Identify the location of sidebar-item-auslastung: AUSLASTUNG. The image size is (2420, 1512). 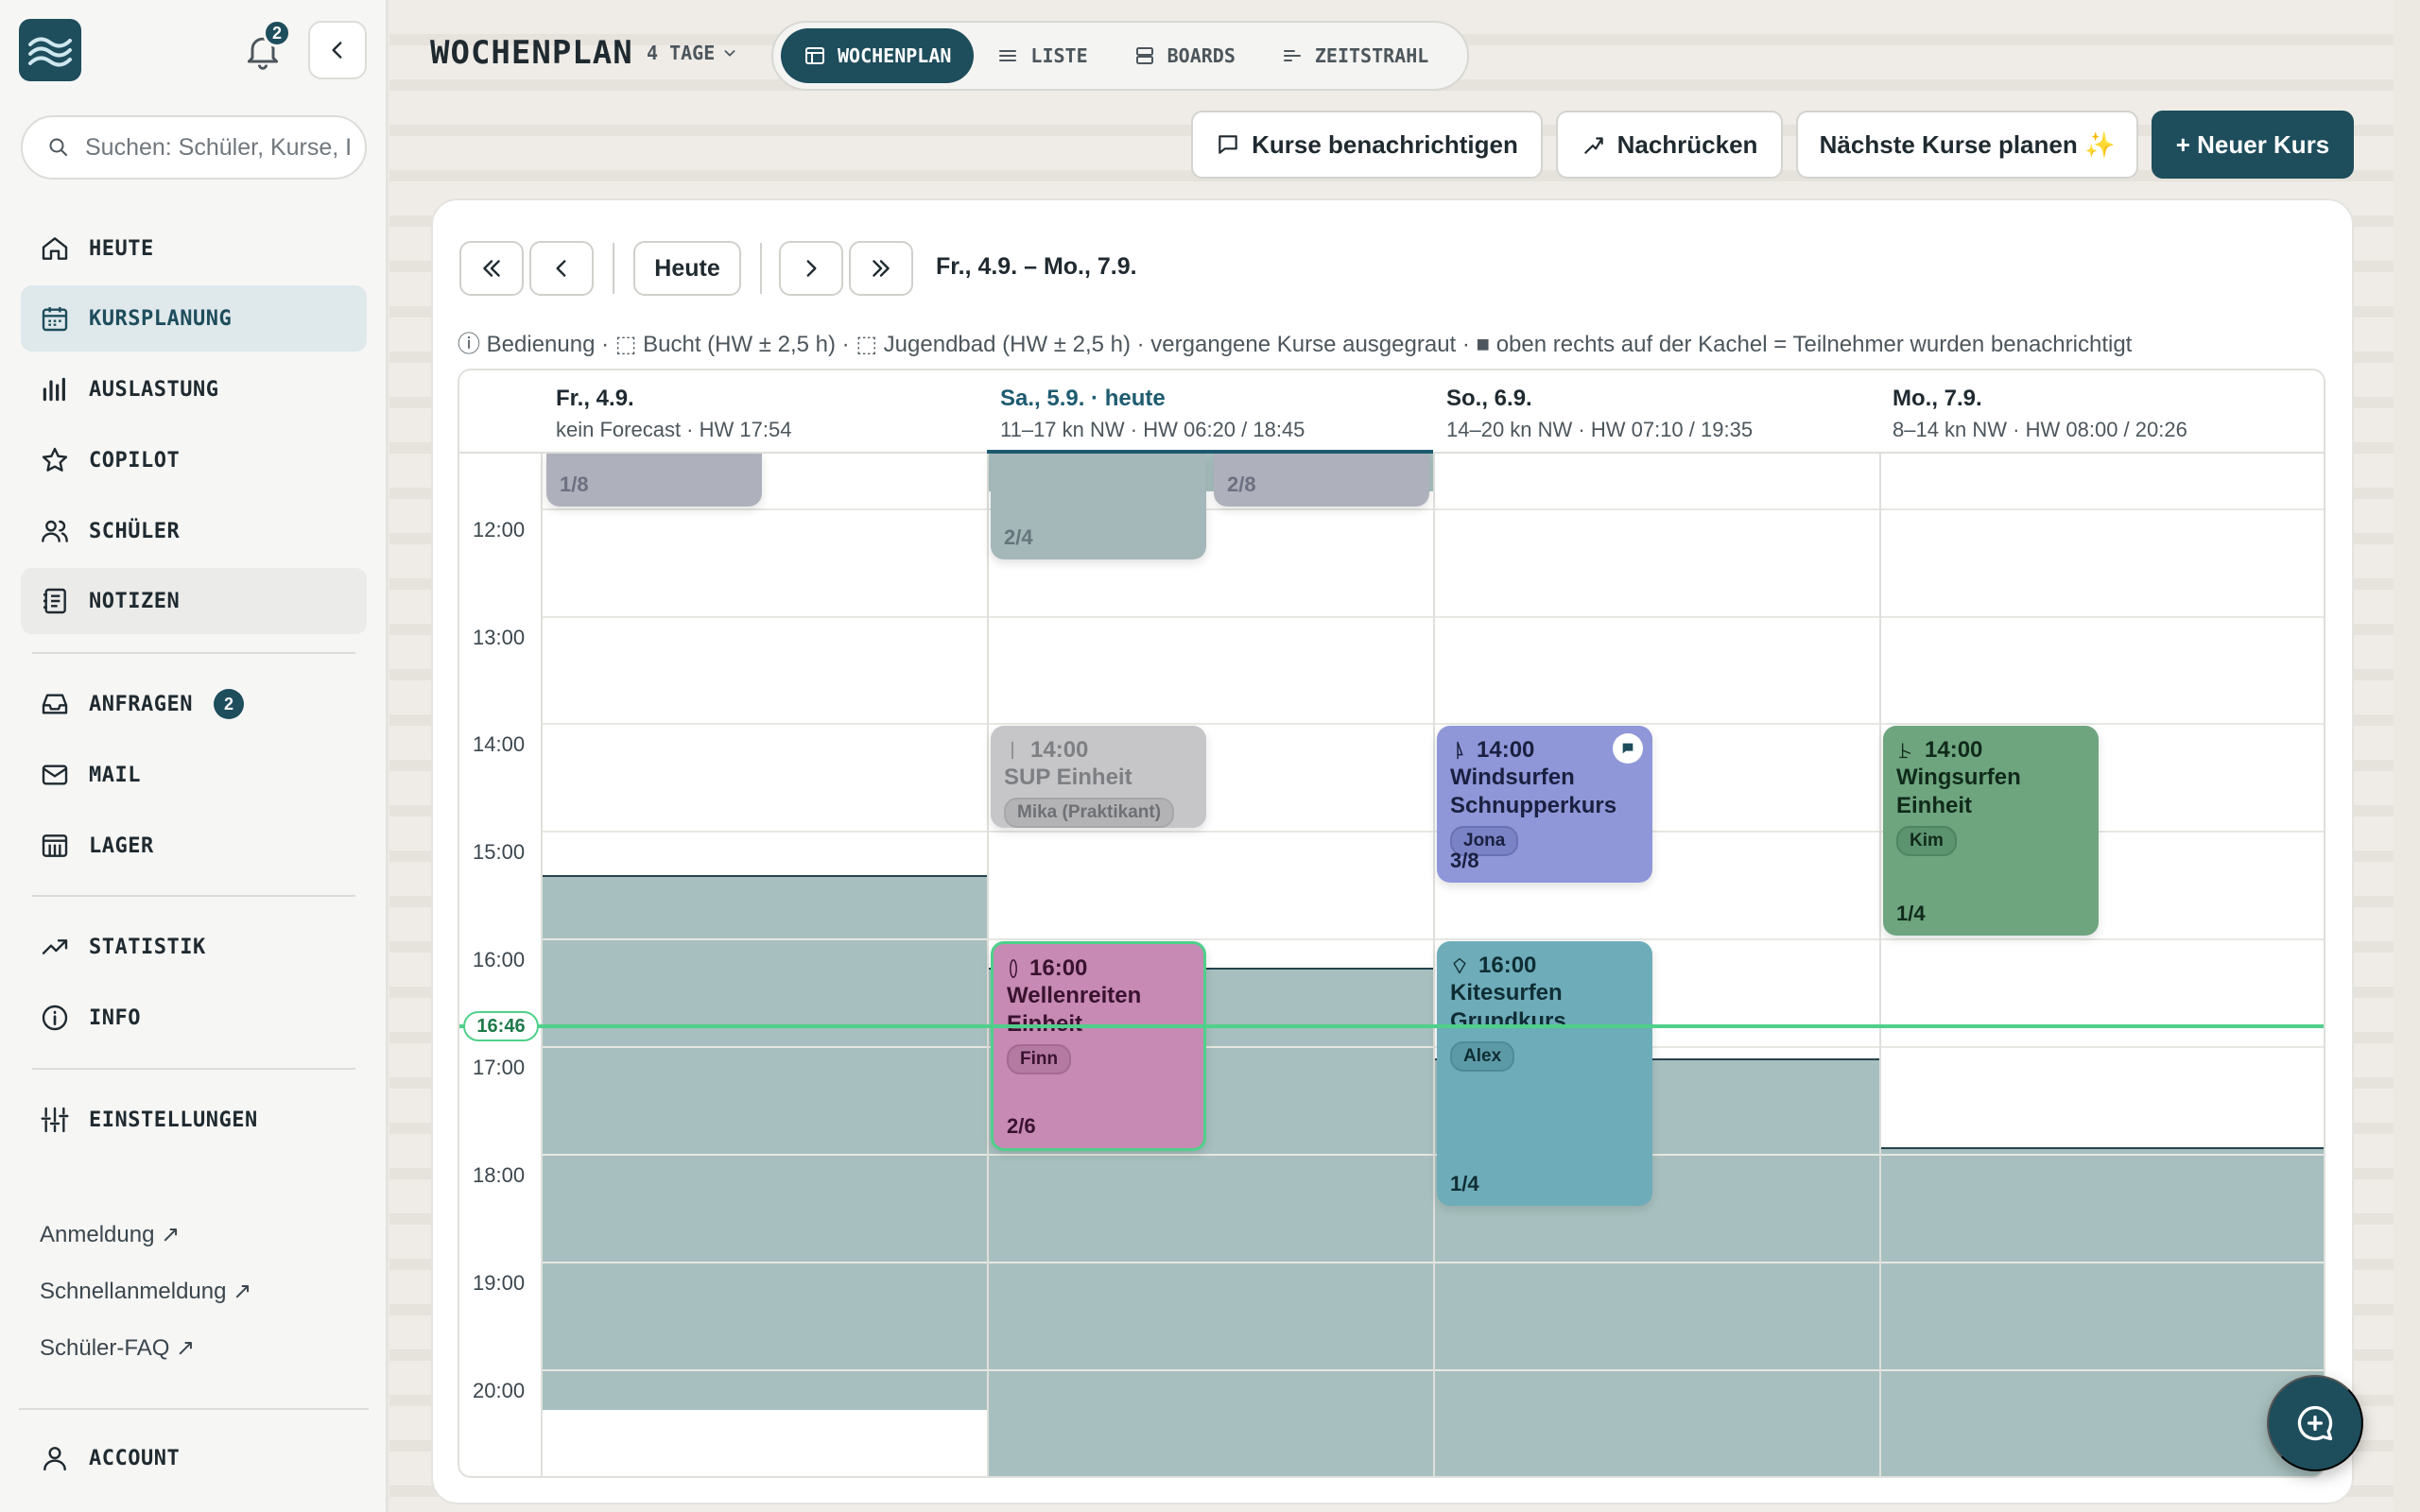
(194, 389).